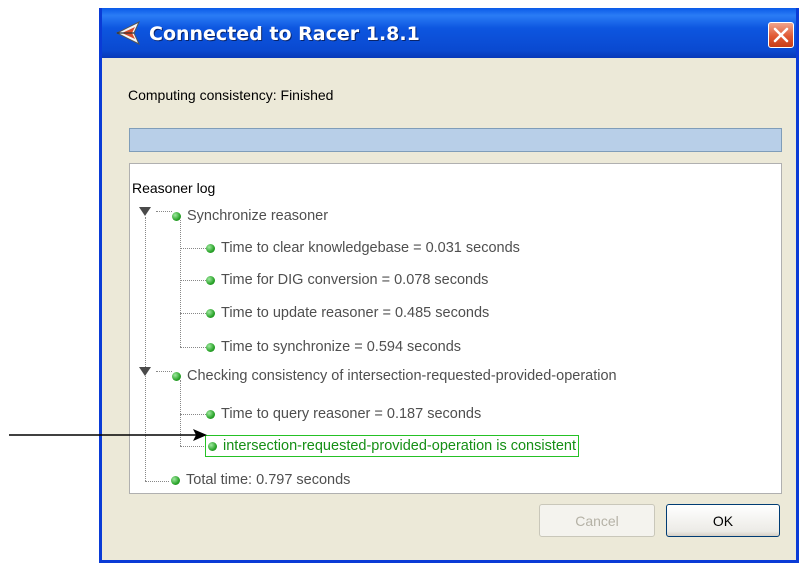 The image size is (801, 567). I want to click on progress-bar, so click(455, 140).